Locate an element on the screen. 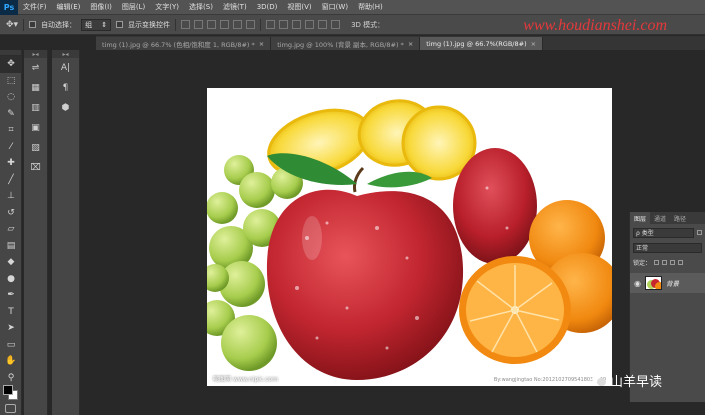  panel-toggle-icon: ▥ is located at coordinates (35, 108).